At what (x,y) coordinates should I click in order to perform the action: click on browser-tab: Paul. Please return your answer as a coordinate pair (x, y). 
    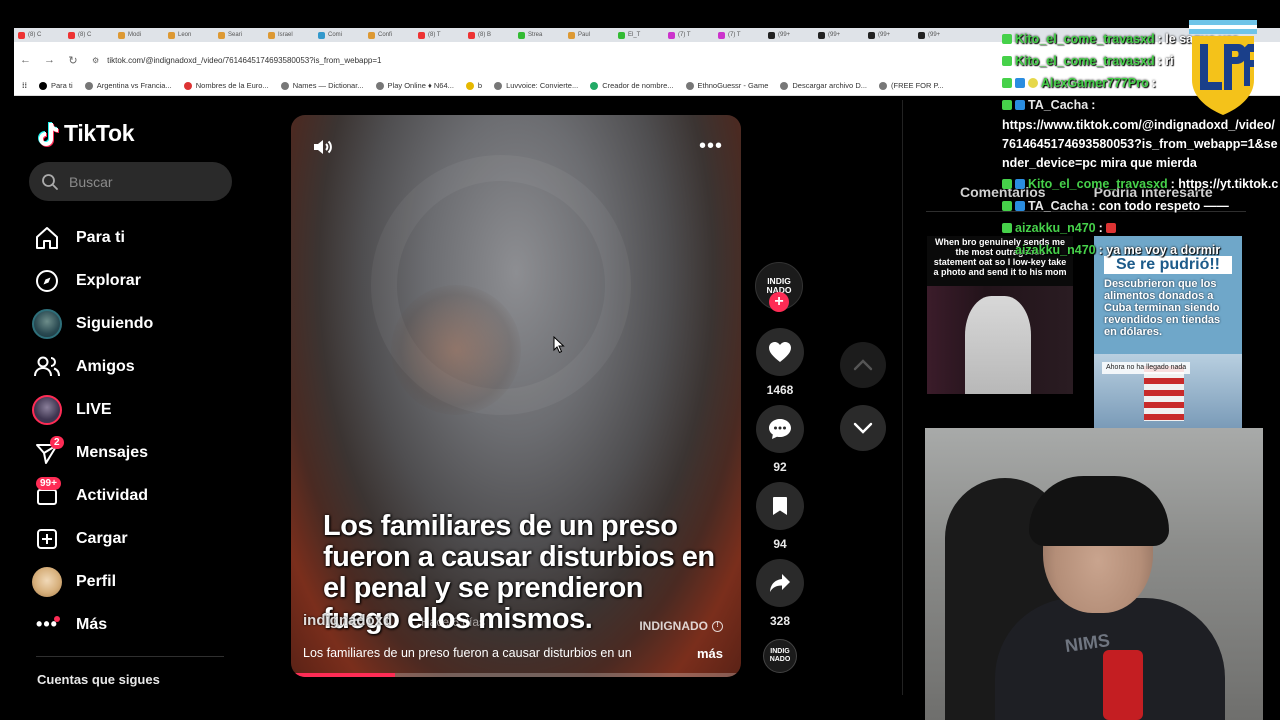
    Looking at the image, I should click on (590, 35).